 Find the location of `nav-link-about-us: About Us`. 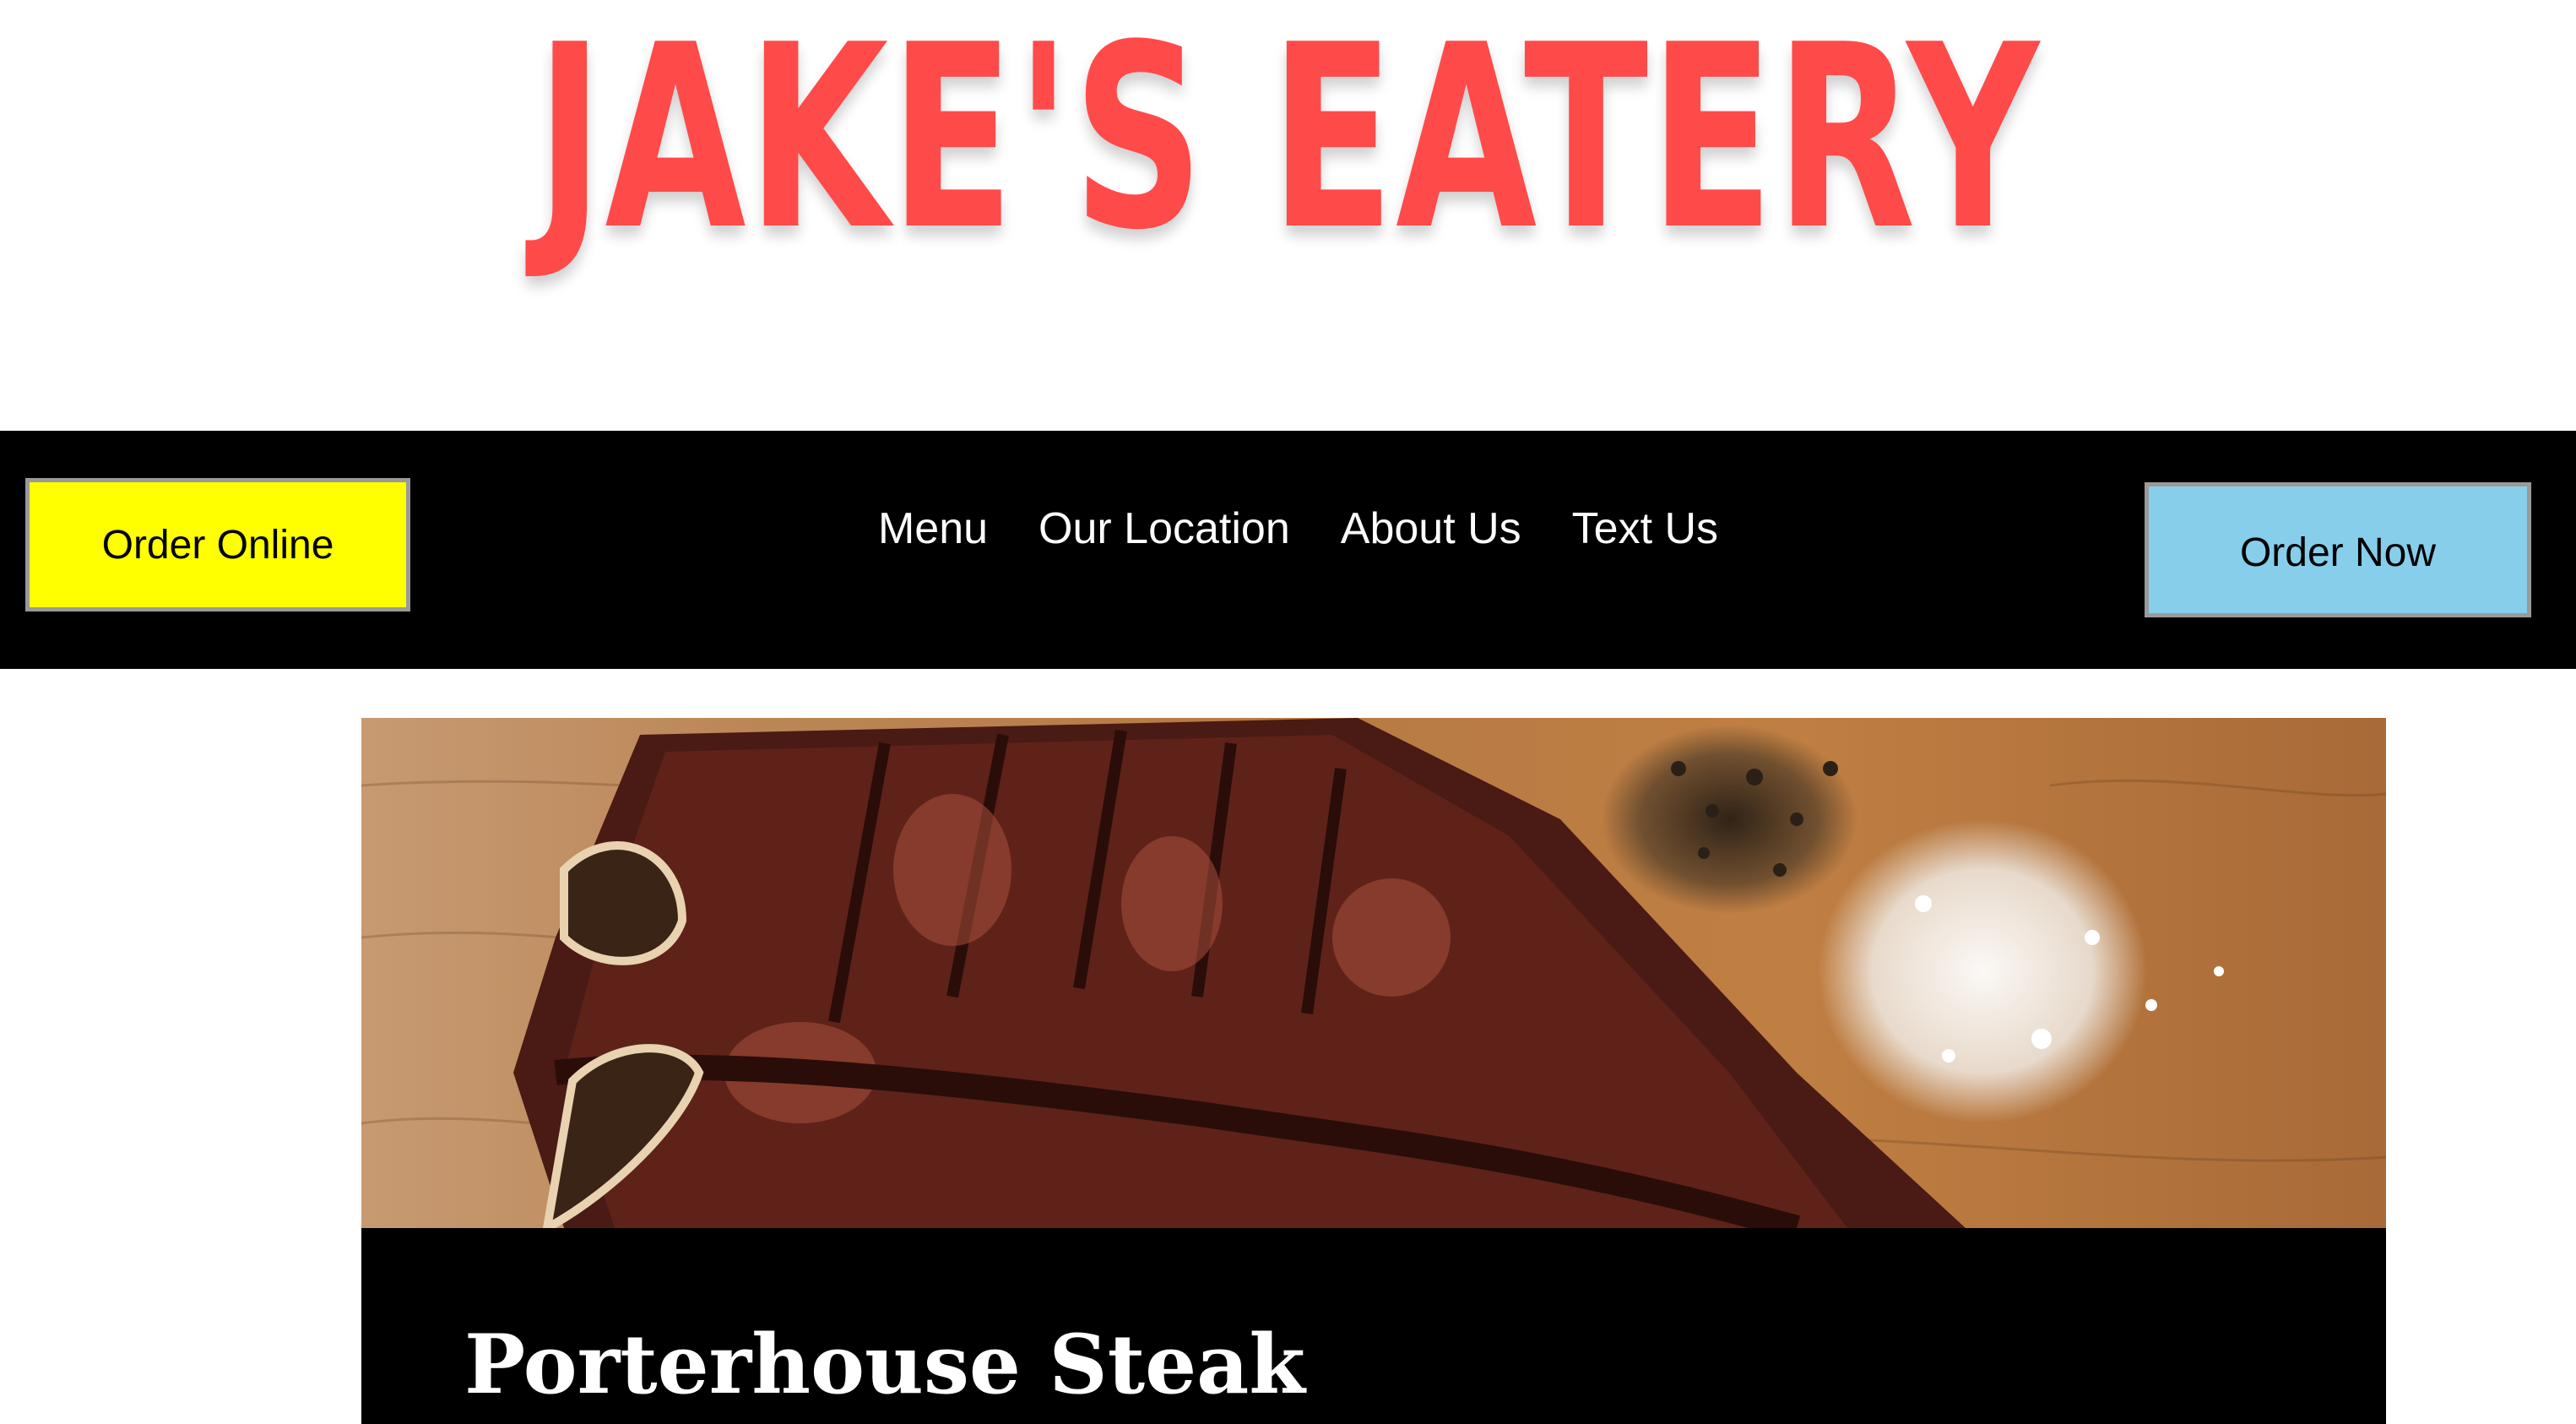

nav-link-about-us: About Us is located at coordinates (1431, 529).